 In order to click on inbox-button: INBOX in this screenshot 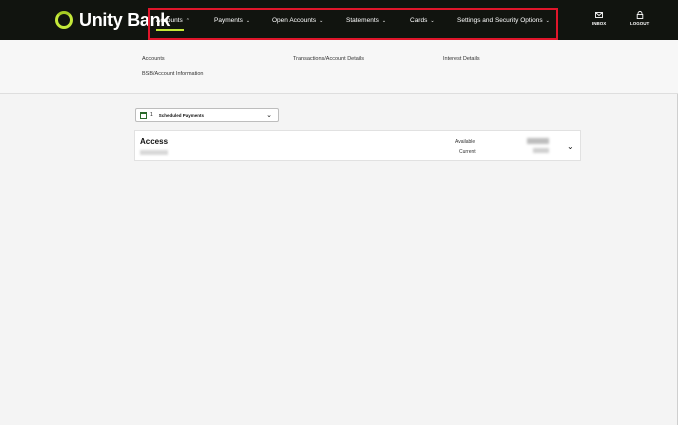, I will do `click(599, 18)`.